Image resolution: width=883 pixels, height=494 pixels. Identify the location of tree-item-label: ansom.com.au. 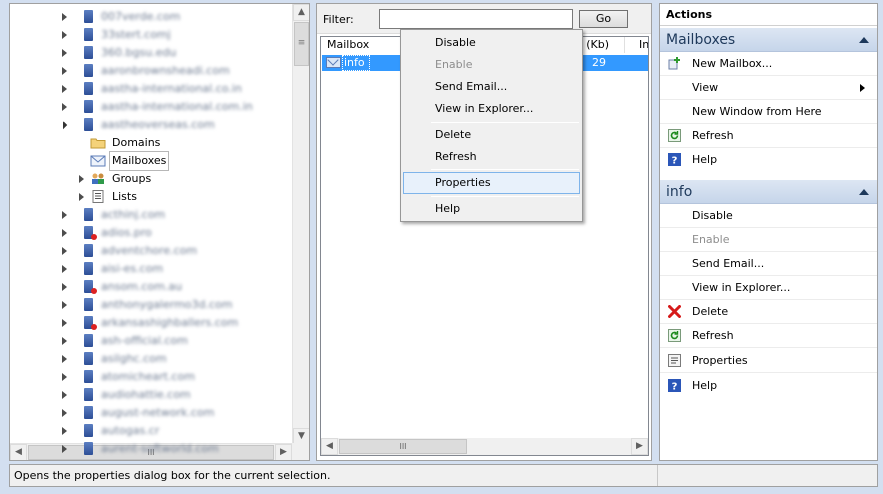
(142, 286).